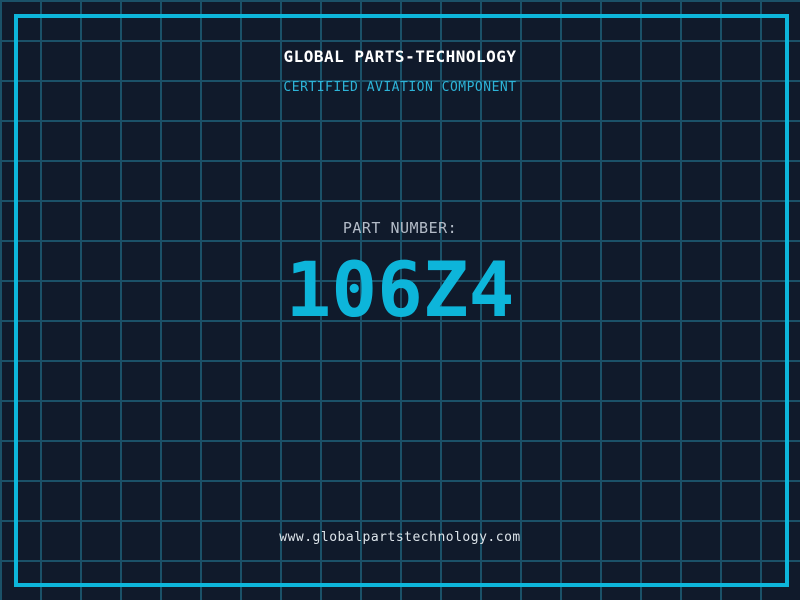 Image resolution: width=800 pixels, height=600 pixels. What do you see at coordinates (400, 56) in the screenshot?
I see `company-title: GLOBAL PARTS-TECHNOLOGY` at bounding box center [400, 56].